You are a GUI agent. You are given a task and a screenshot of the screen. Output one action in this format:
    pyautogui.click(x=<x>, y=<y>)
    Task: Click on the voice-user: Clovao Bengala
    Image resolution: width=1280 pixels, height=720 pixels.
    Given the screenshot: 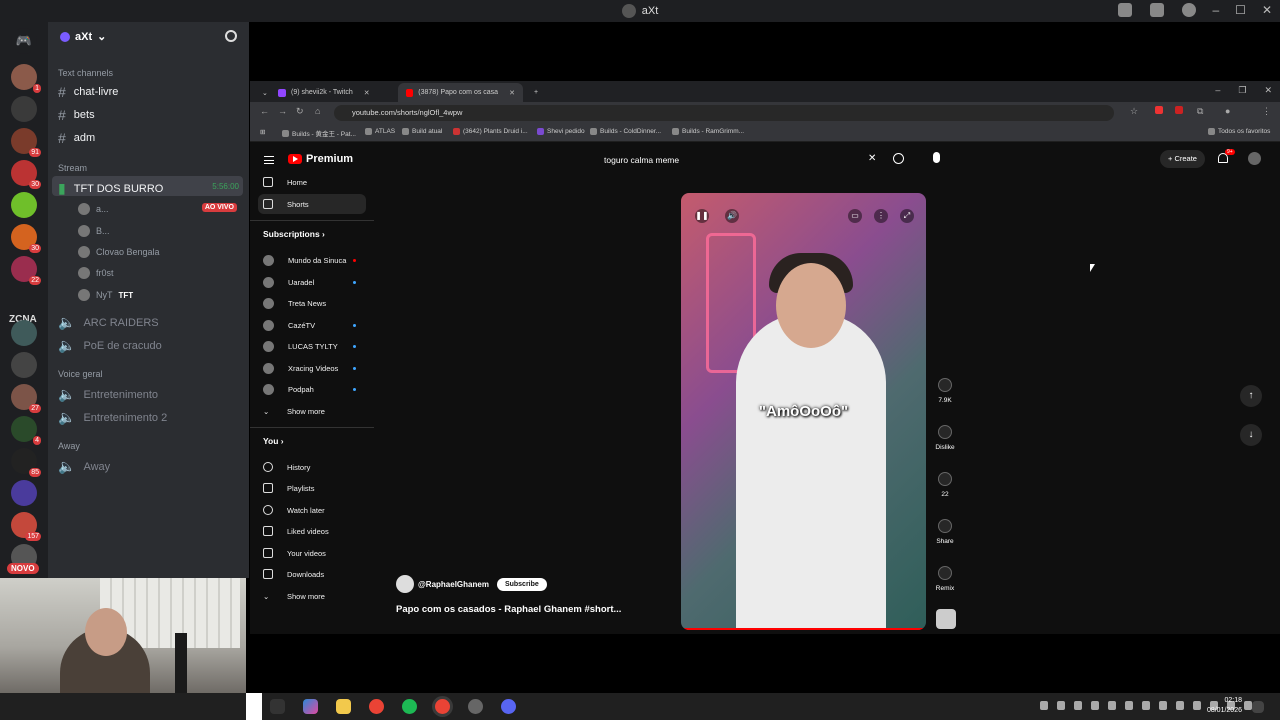 What is the action you would take?
    pyautogui.click(x=119, y=252)
    